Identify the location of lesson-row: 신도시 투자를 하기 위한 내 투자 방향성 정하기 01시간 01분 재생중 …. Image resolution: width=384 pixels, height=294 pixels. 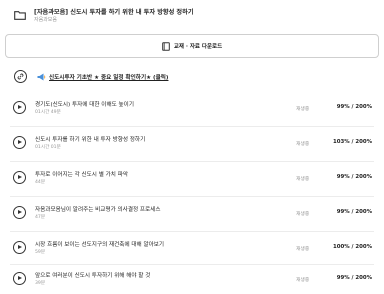
(192, 144).